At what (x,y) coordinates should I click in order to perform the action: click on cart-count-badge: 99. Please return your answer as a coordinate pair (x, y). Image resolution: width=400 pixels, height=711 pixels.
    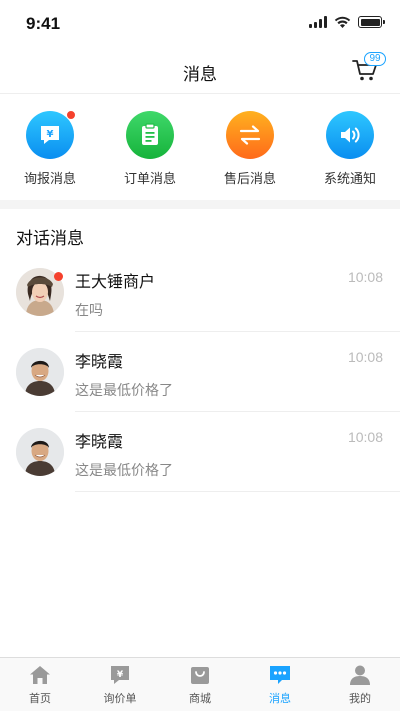
    Looking at the image, I should click on (375, 59).